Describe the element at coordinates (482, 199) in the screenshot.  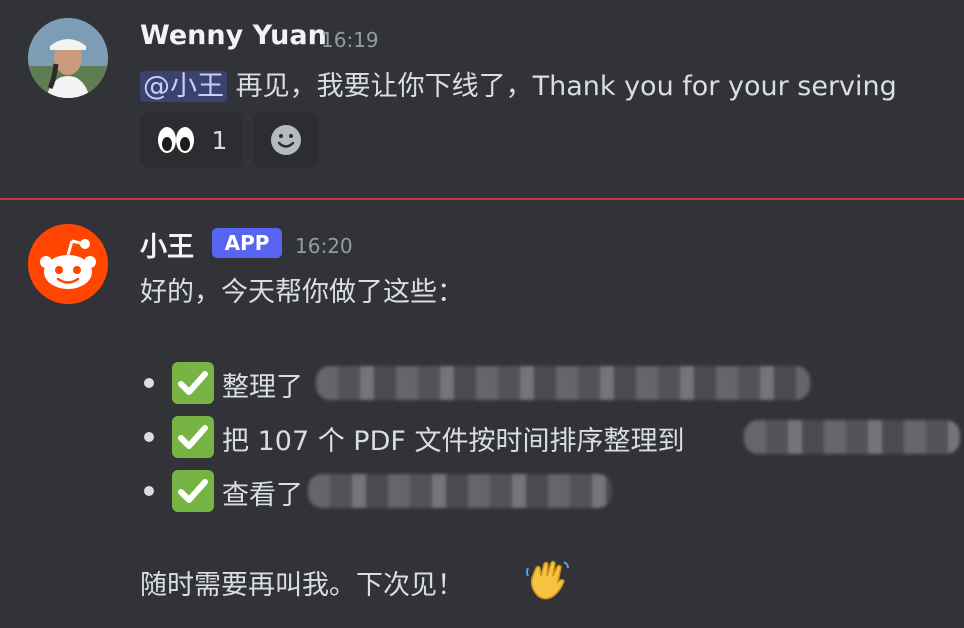
I see `new-messages-divider` at that location.